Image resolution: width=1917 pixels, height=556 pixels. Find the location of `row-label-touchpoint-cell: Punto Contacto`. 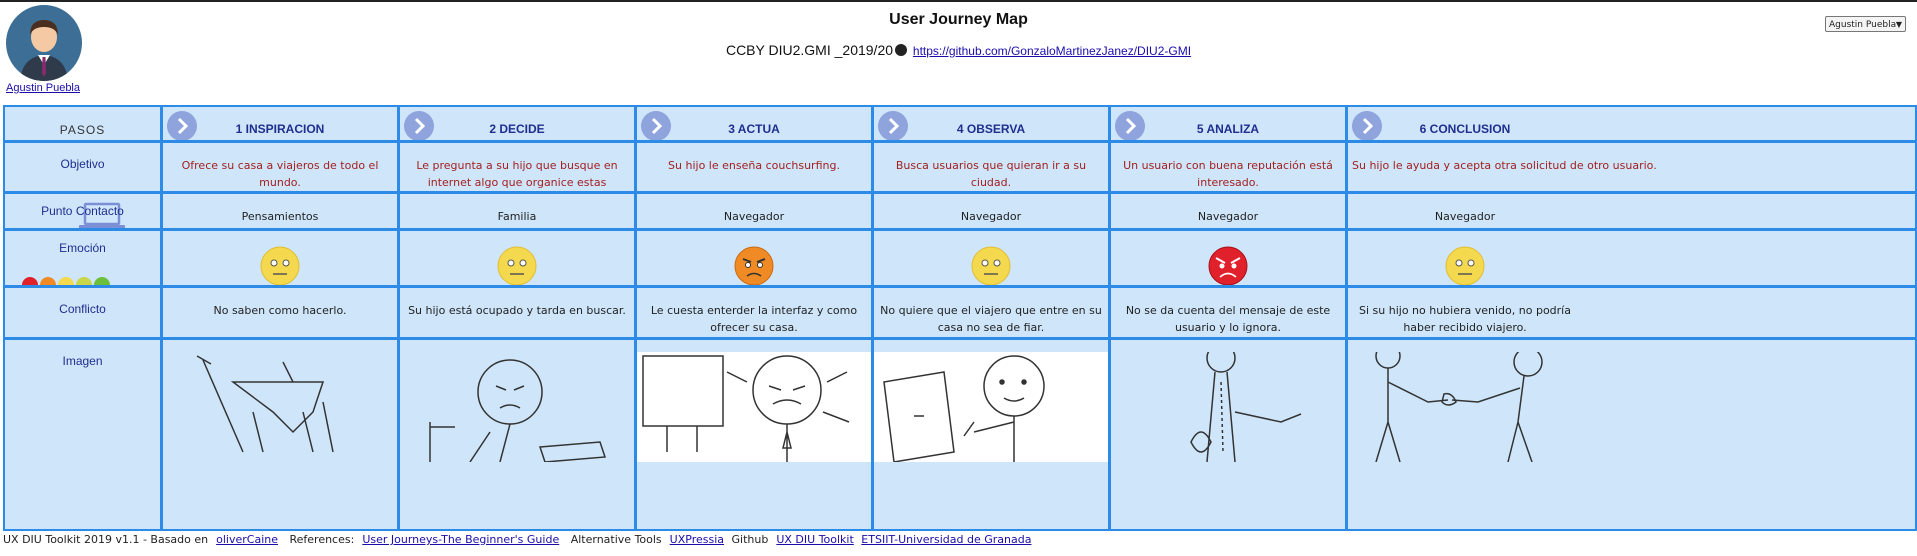

row-label-touchpoint-cell: Punto Contacto is located at coordinates (82, 211).